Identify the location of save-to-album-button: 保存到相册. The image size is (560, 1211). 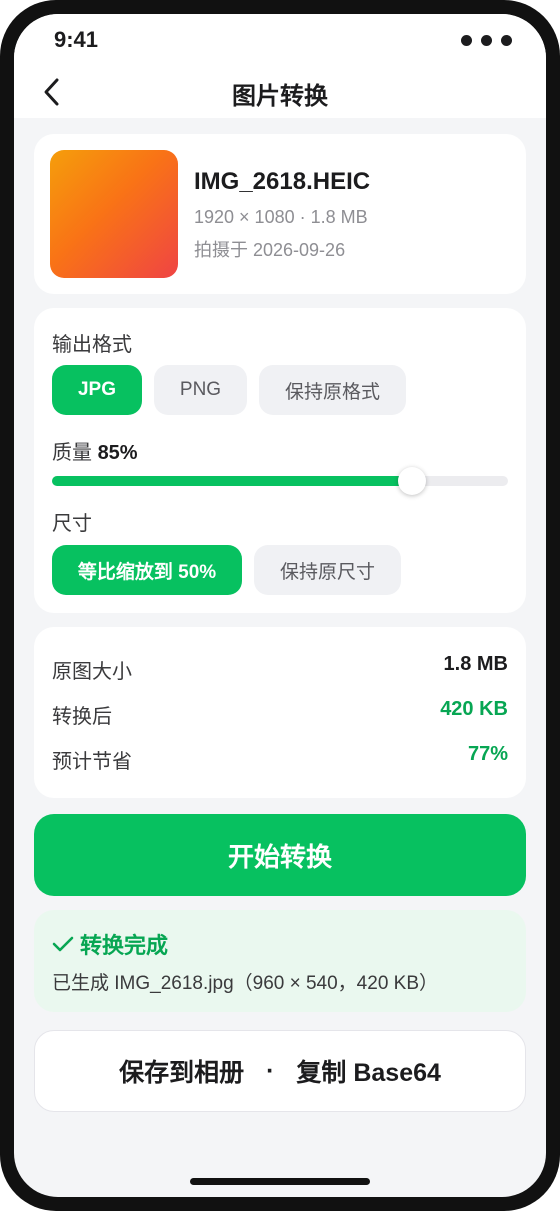
(181, 1071).